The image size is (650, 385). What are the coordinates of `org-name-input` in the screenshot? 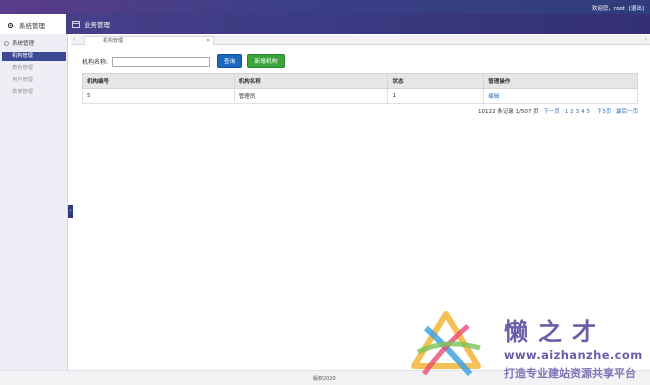 It's located at (161, 61).